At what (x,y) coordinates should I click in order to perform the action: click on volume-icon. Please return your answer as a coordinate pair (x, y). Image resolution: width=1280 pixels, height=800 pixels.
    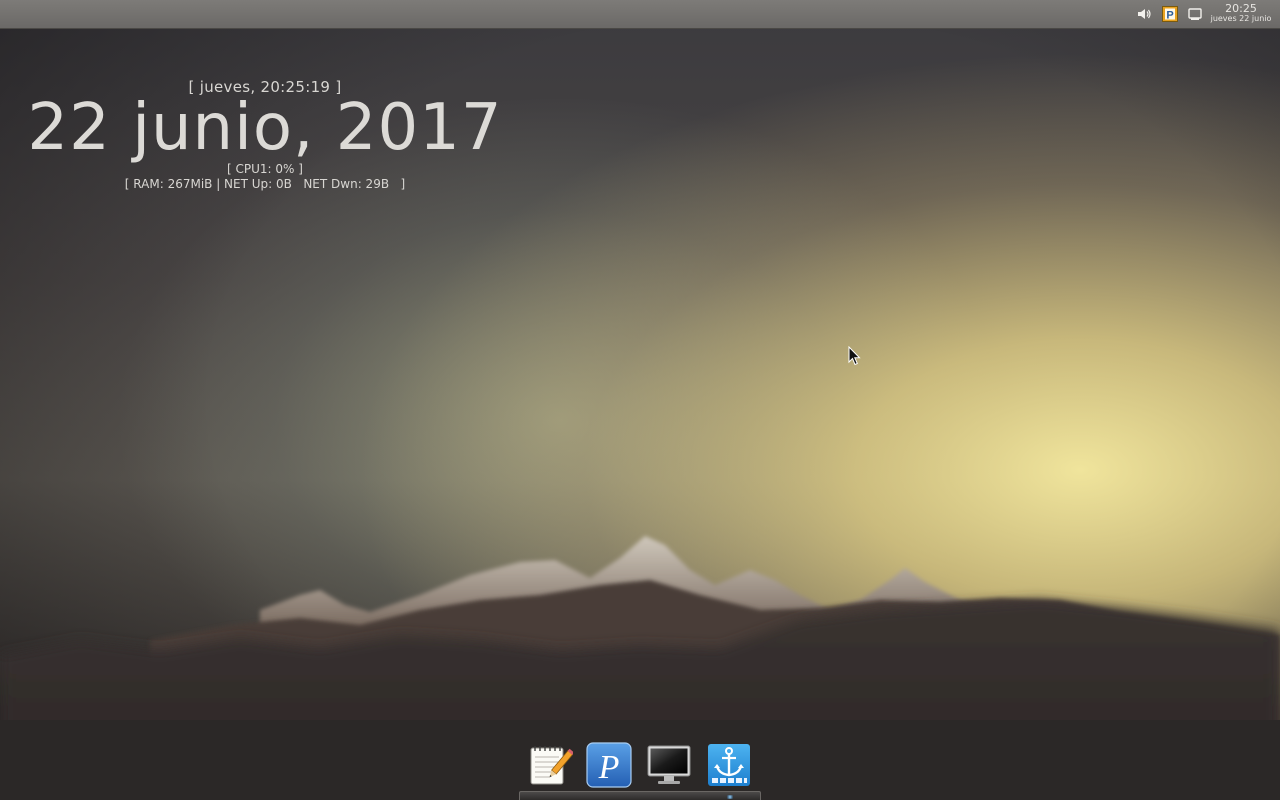
    Looking at the image, I should click on (1144, 14).